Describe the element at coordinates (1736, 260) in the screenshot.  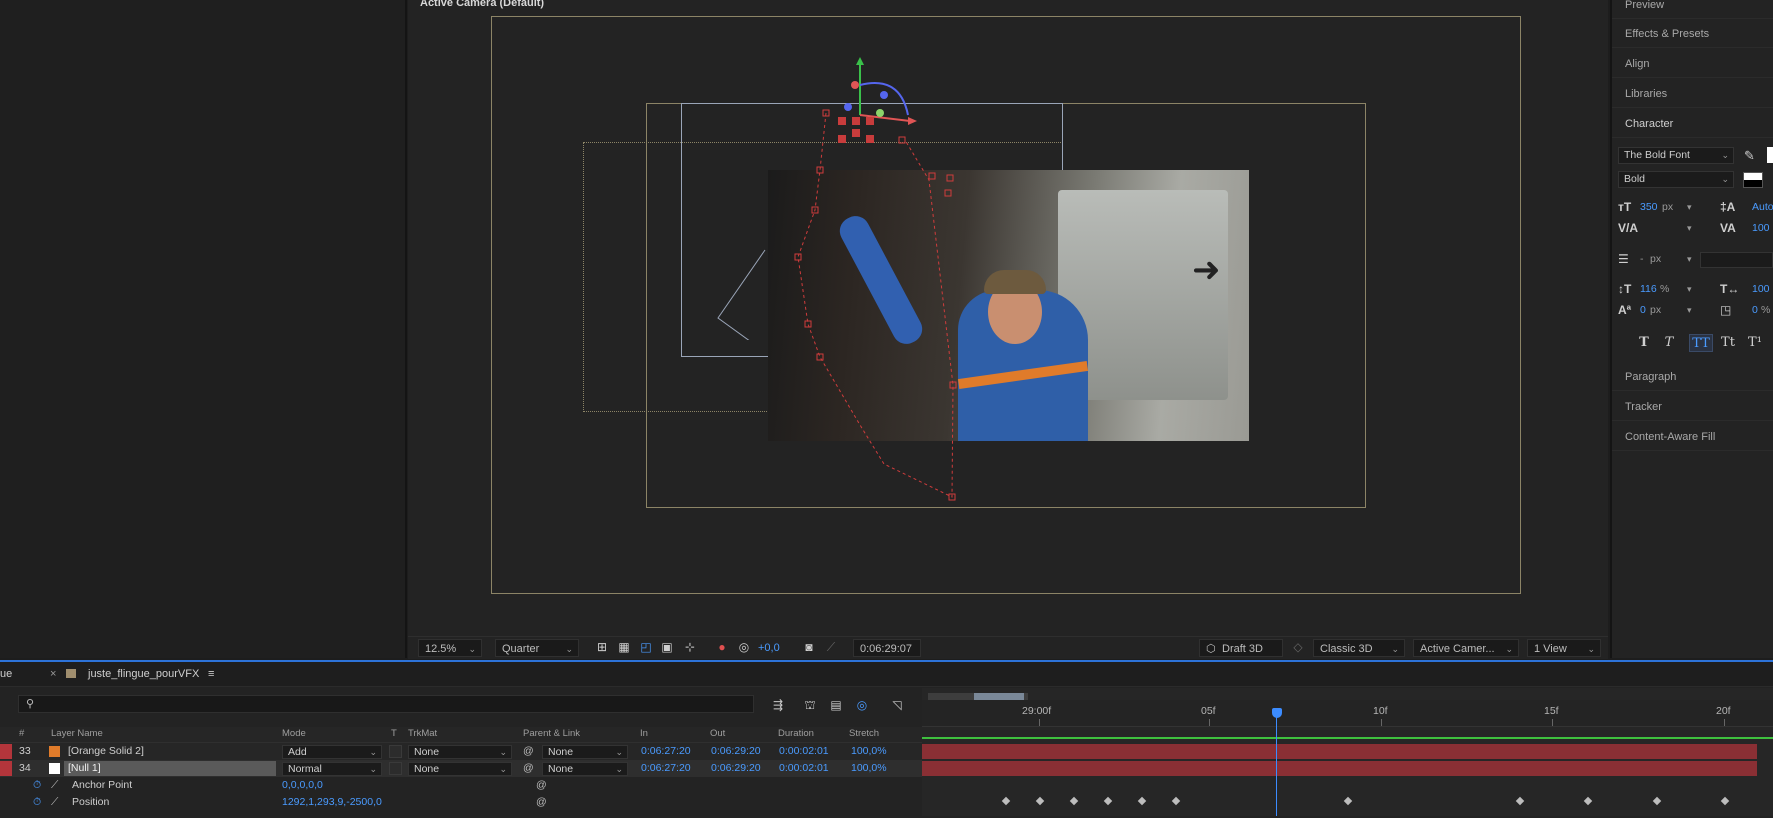
I see `stroke-style-dropdown` at that location.